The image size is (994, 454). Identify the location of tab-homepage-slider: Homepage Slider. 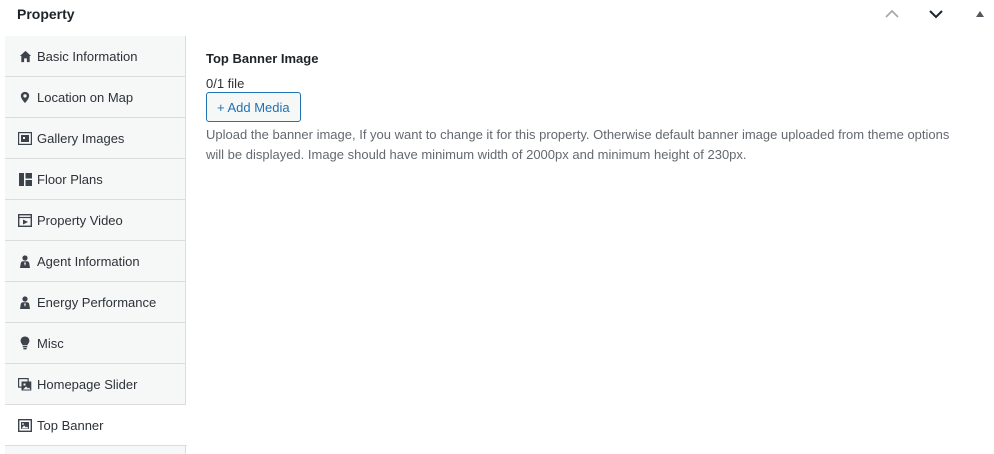
(95, 384).